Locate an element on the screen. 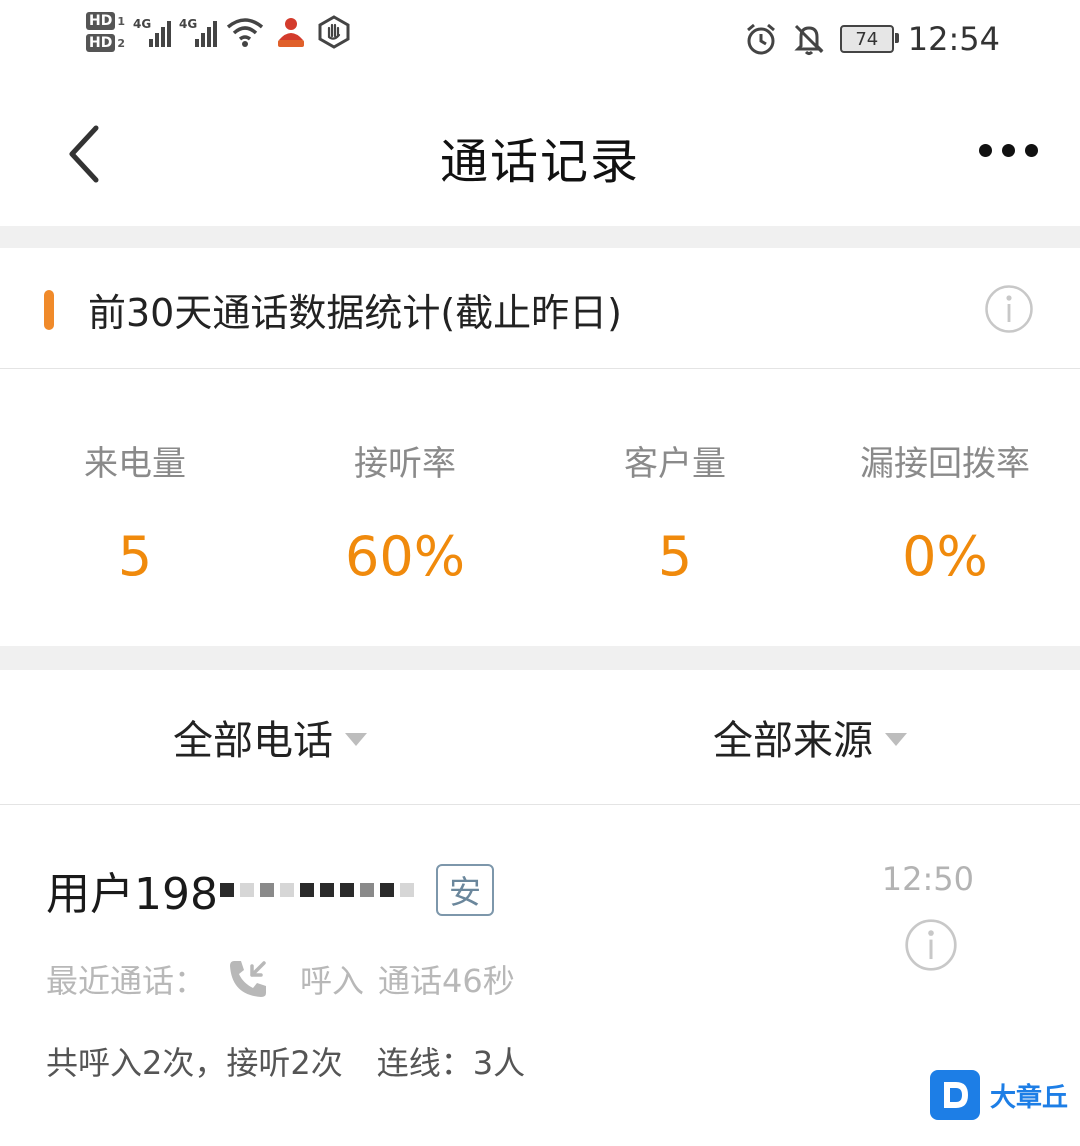 Image resolution: width=1080 pixels, height=1146 pixels. page-title: 通话记录 is located at coordinates (539, 162).